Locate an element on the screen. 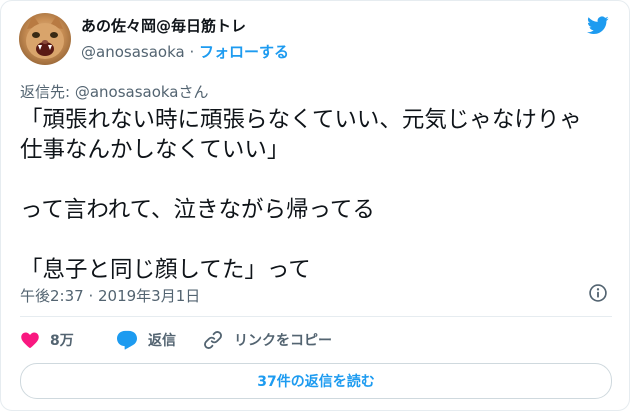 Image resolution: width=630 pixels, height=411 pixels. like-count: 8万 is located at coordinates (62, 341).